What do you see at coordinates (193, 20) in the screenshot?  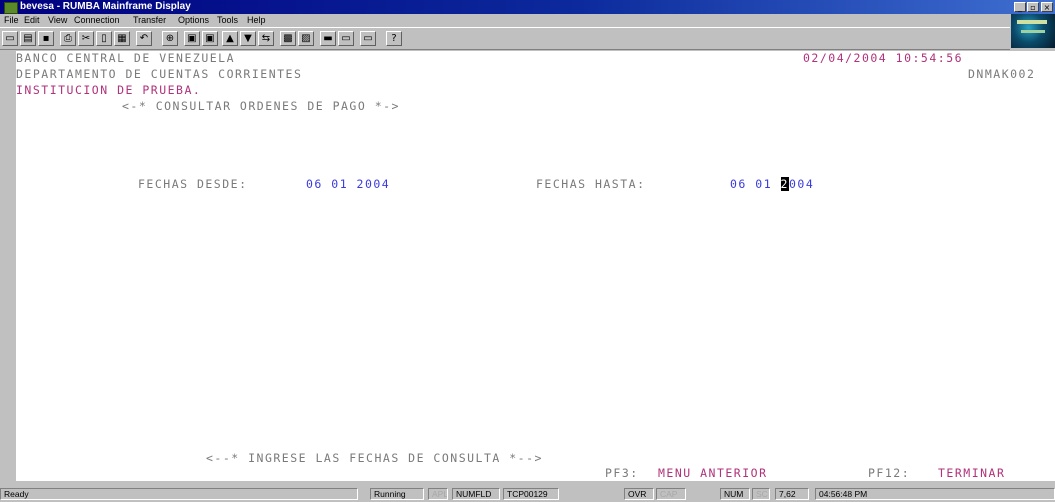 I see `menu-options: Options` at bounding box center [193, 20].